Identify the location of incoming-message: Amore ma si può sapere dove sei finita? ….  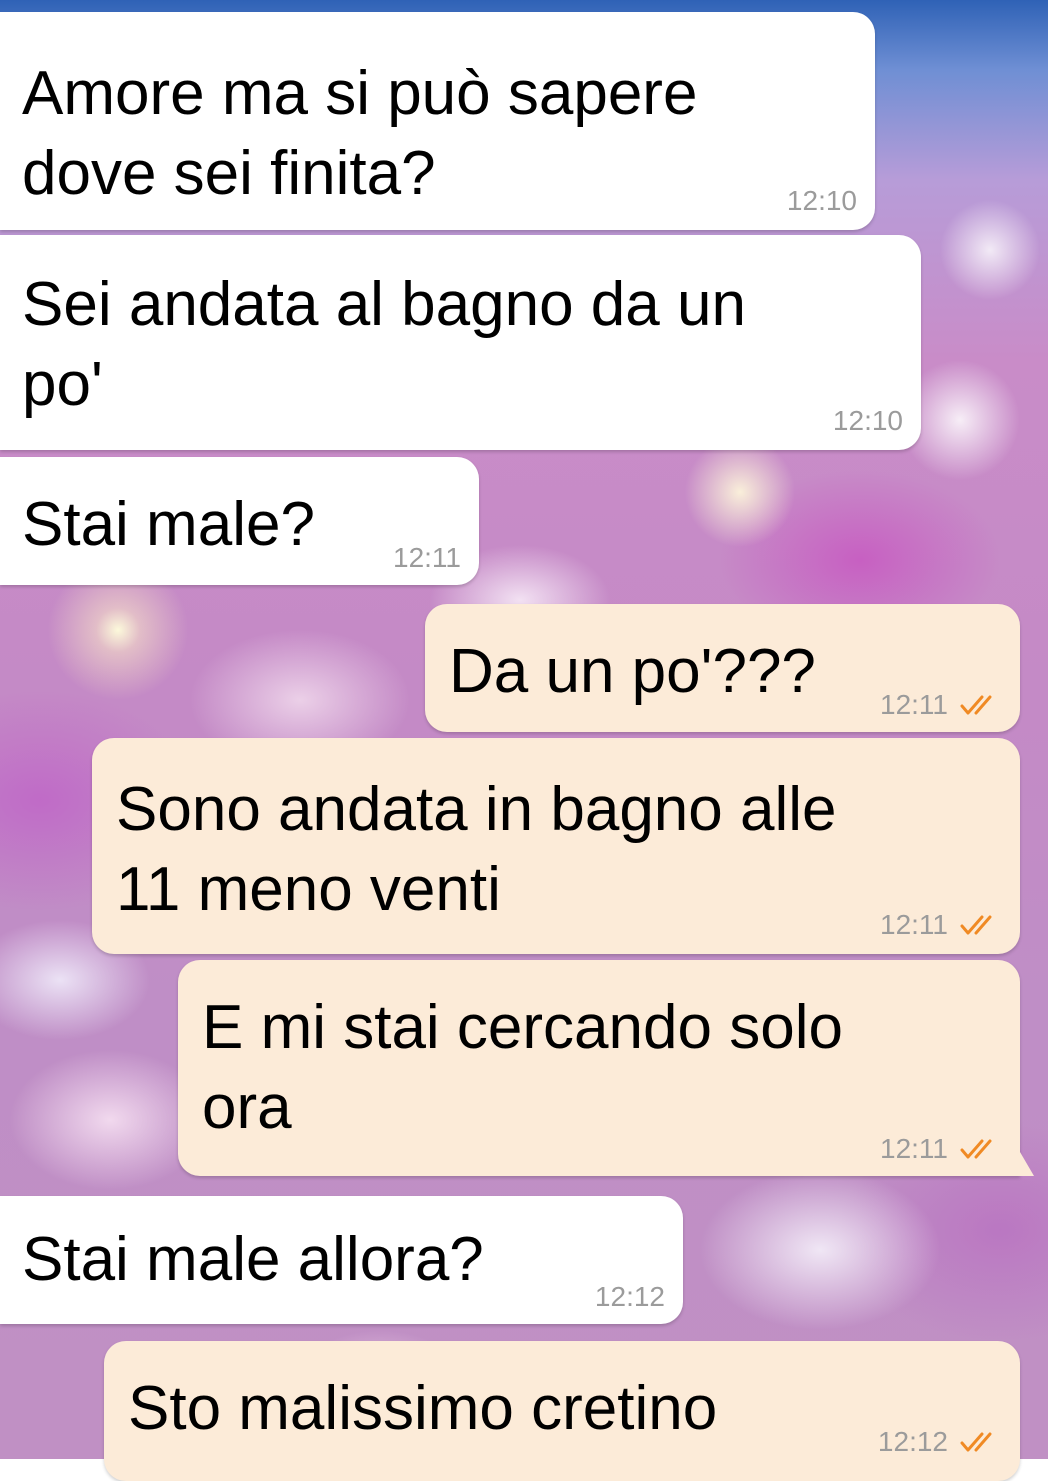
(437, 121).